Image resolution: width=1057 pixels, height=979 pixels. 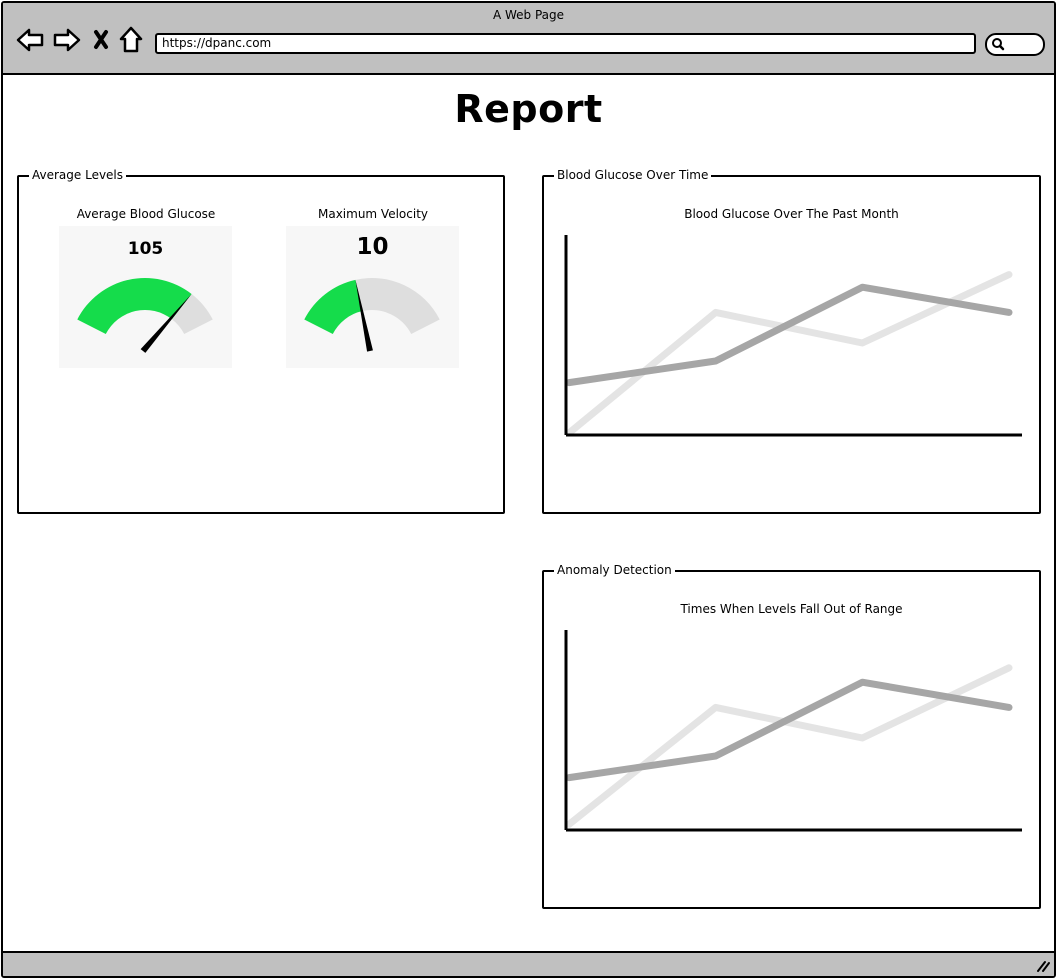 What do you see at coordinates (145, 249) in the screenshot?
I see `gauge-value-blood-glucose: 105` at bounding box center [145, 249].